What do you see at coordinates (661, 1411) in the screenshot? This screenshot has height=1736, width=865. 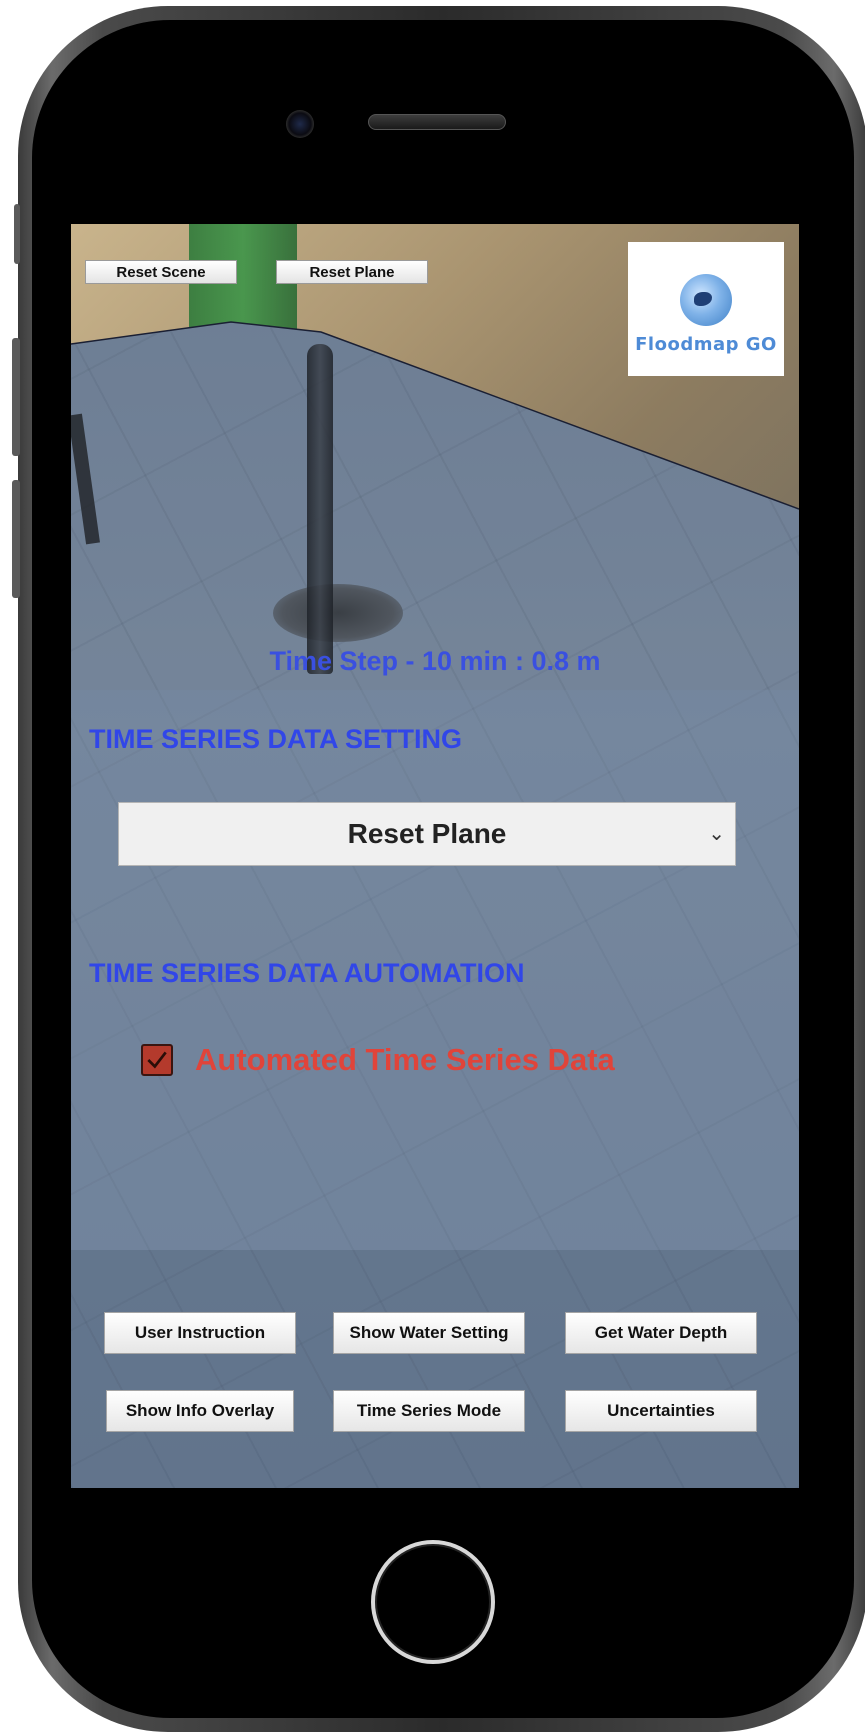 I see `uncertainties-button: Uncertainties` at bounding box center [661, 1411].